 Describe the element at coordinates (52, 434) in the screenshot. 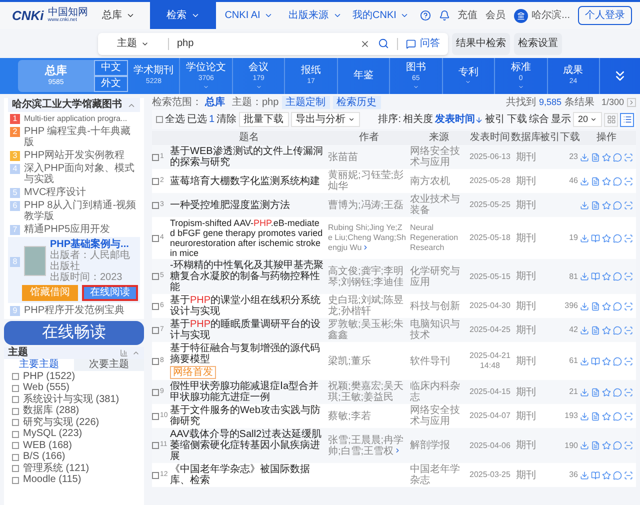

I see `subject-label: MySQL (223)` at that location.